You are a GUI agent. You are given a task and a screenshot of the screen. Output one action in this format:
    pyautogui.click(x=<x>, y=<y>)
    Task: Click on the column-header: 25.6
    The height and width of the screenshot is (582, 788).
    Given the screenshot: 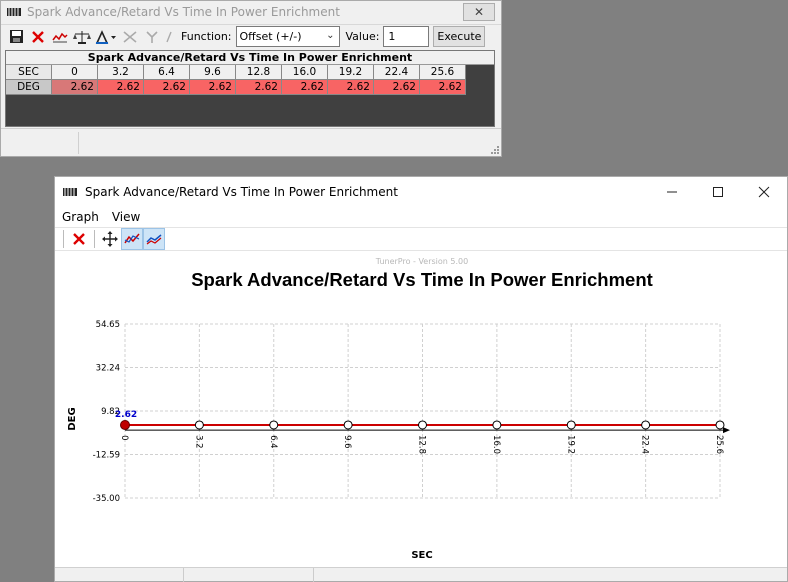 What is the action you would take?
    pyautogui.click(x=443, y=72)
    